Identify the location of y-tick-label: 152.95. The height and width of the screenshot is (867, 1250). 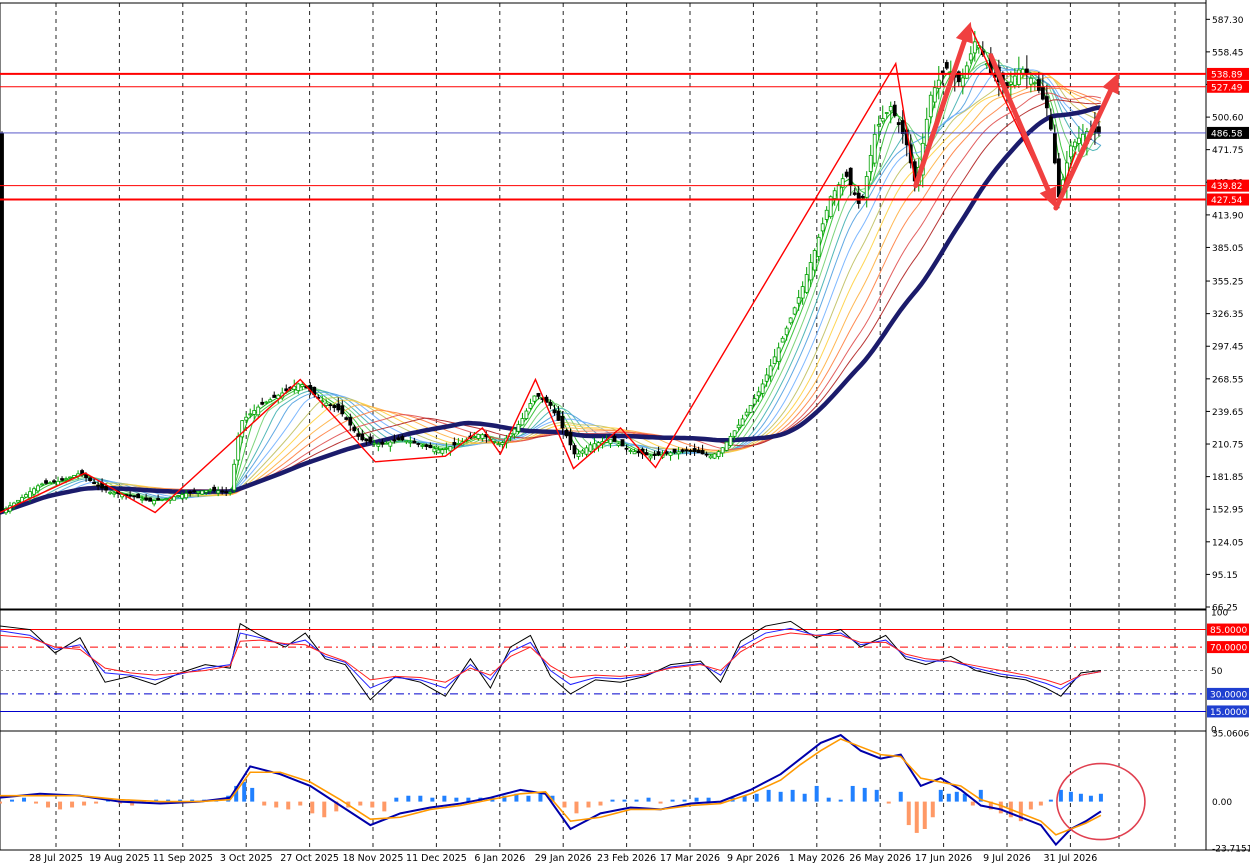
(1228, 511).